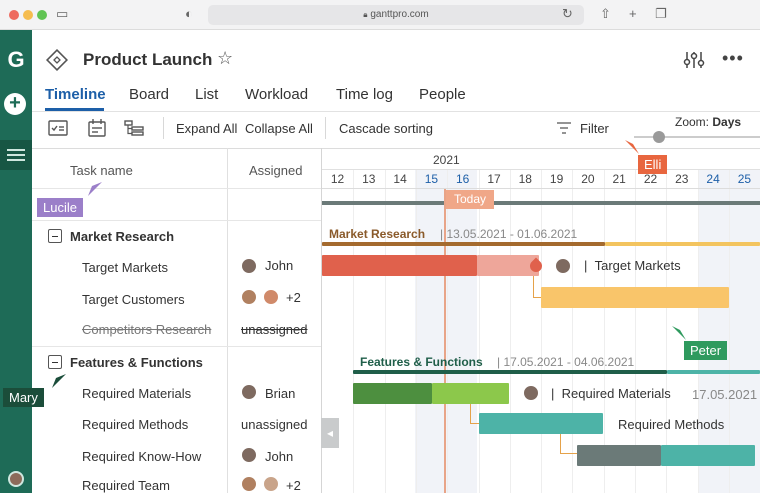 This screenshot has height=493, width=760. I want to click on collapse-grid-button: ◂, so click(330, 433).